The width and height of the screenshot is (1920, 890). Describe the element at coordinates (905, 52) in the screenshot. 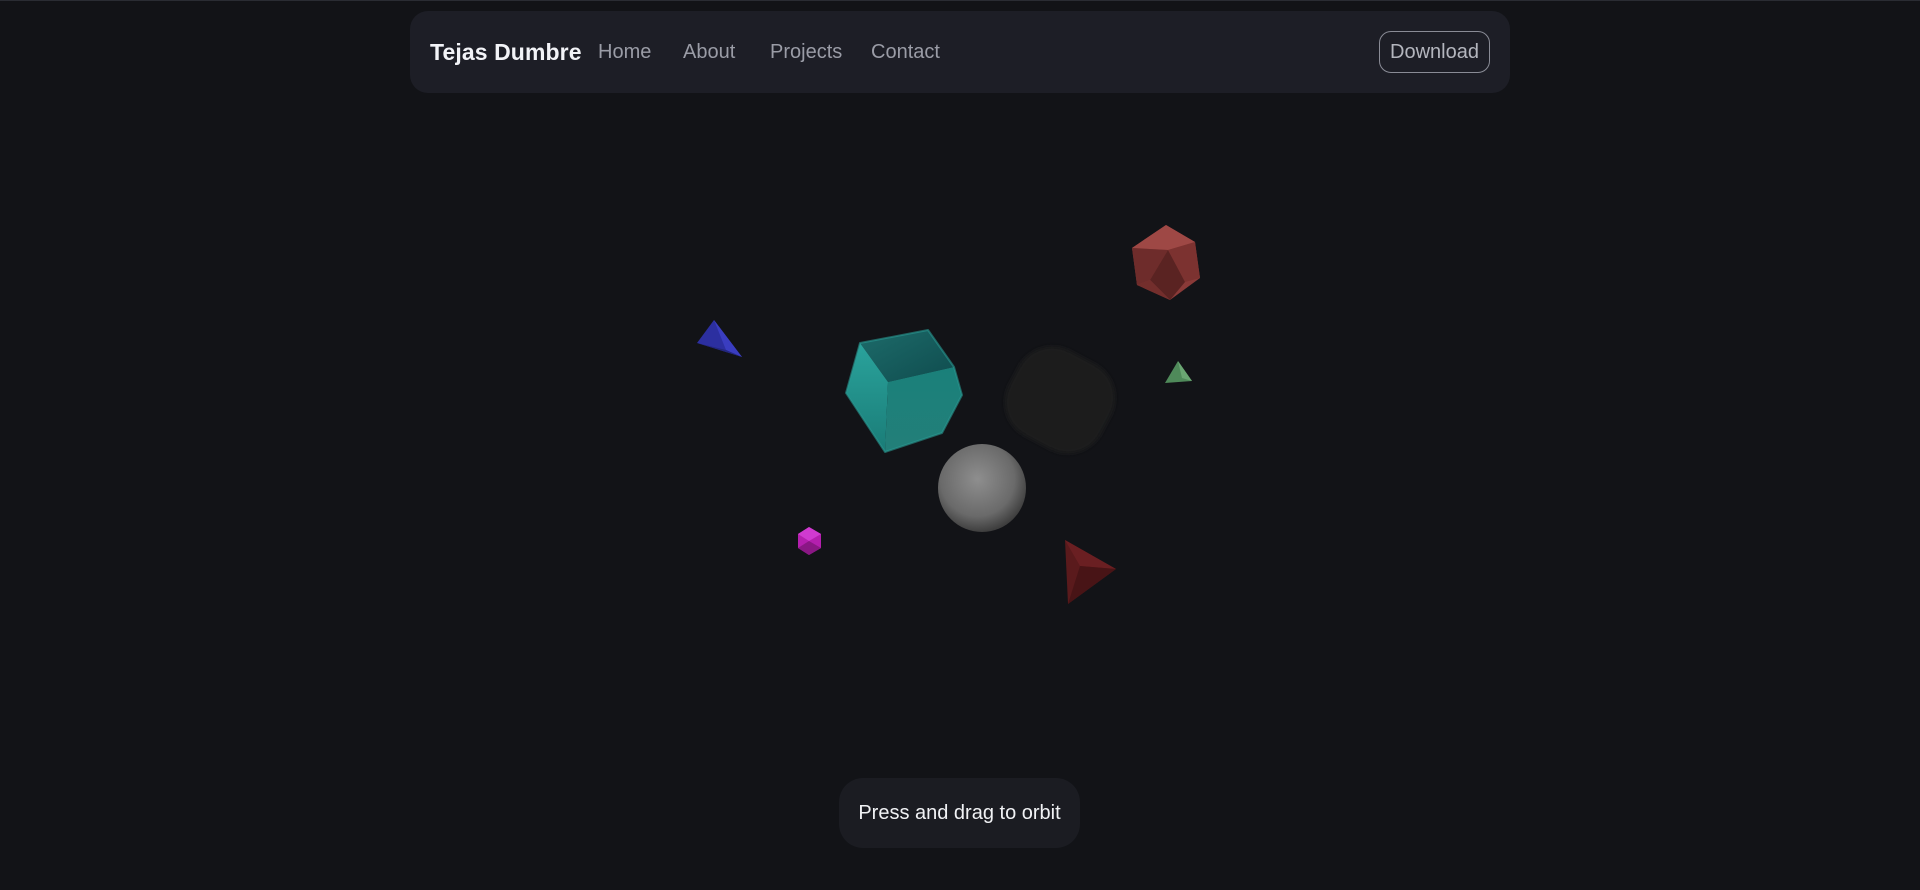

I see `nav-contact: Contact` at that location.